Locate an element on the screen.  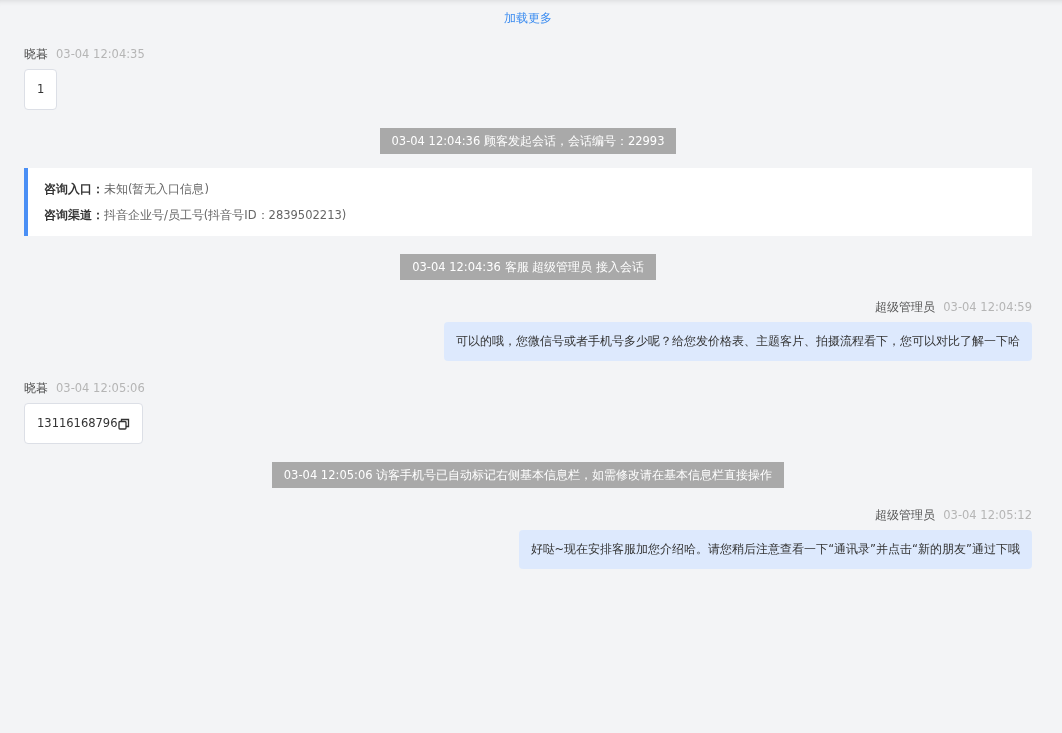
message-text: 13116168796 is located at coordinates (77, 423).